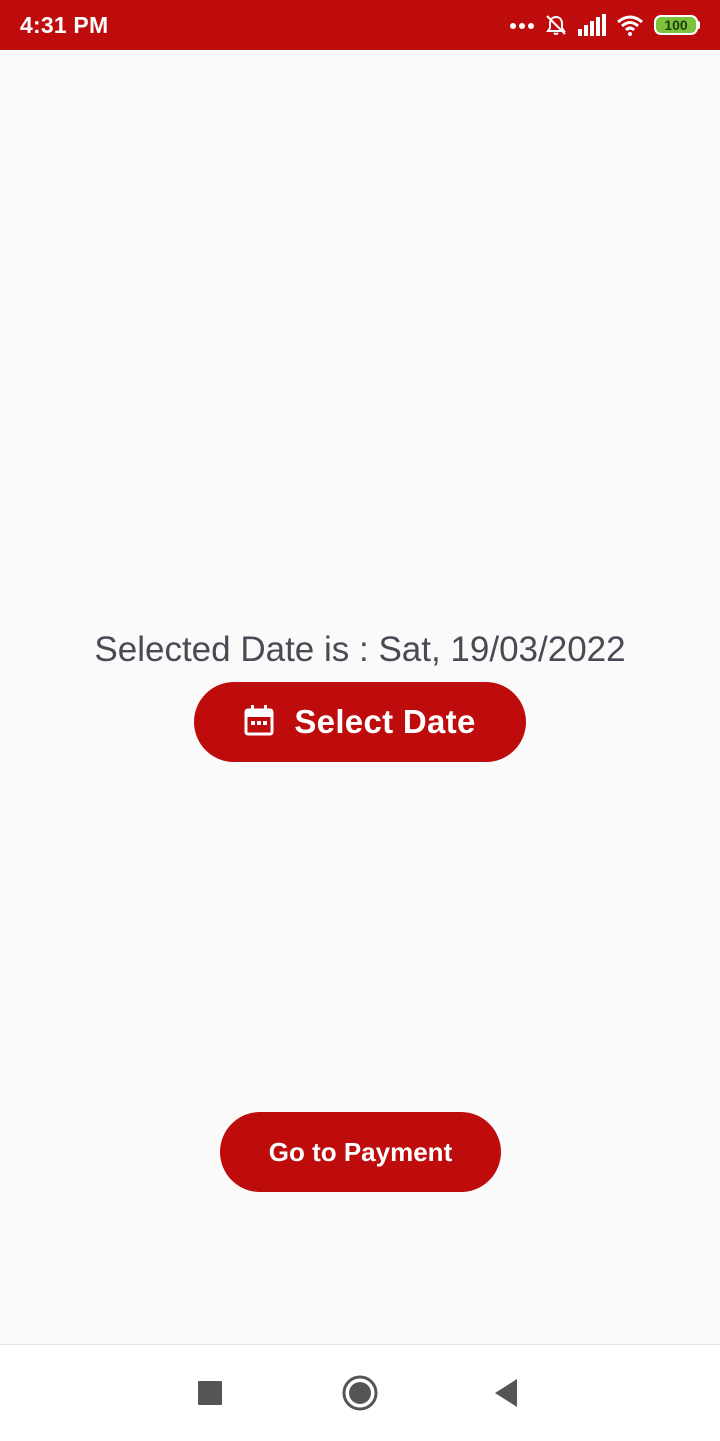 This screenshot has height=1441, width=720. I want to click on battery-icon: 100, so click(677, 25).